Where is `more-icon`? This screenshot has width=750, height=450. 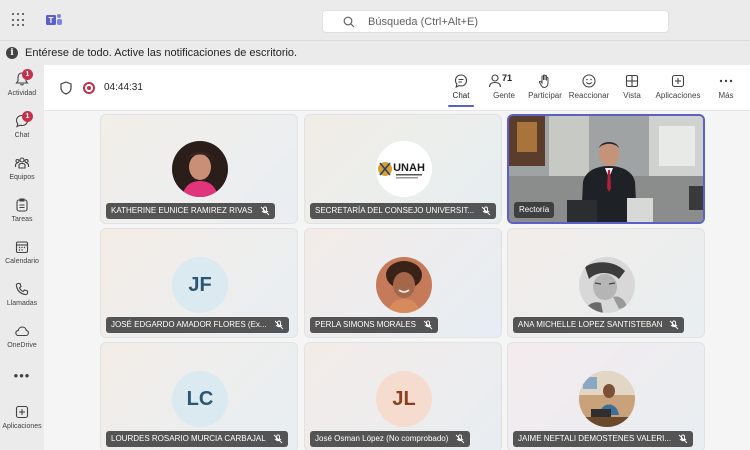 more-icon is located at coordinates (726, 81).